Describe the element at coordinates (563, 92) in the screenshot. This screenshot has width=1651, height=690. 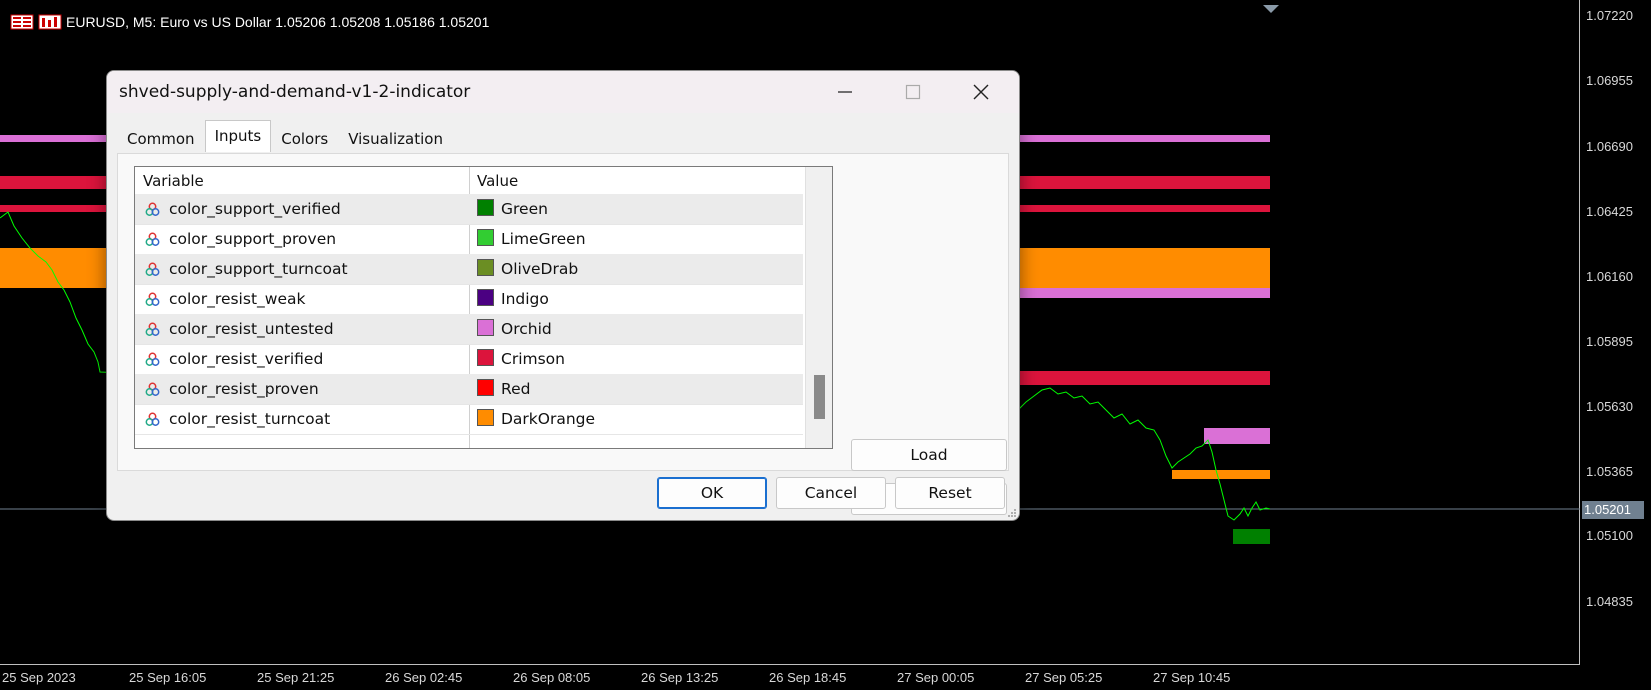
I see `dialog-titlebar: shved-supply-and-demand-v1-2-indicator` at that location.